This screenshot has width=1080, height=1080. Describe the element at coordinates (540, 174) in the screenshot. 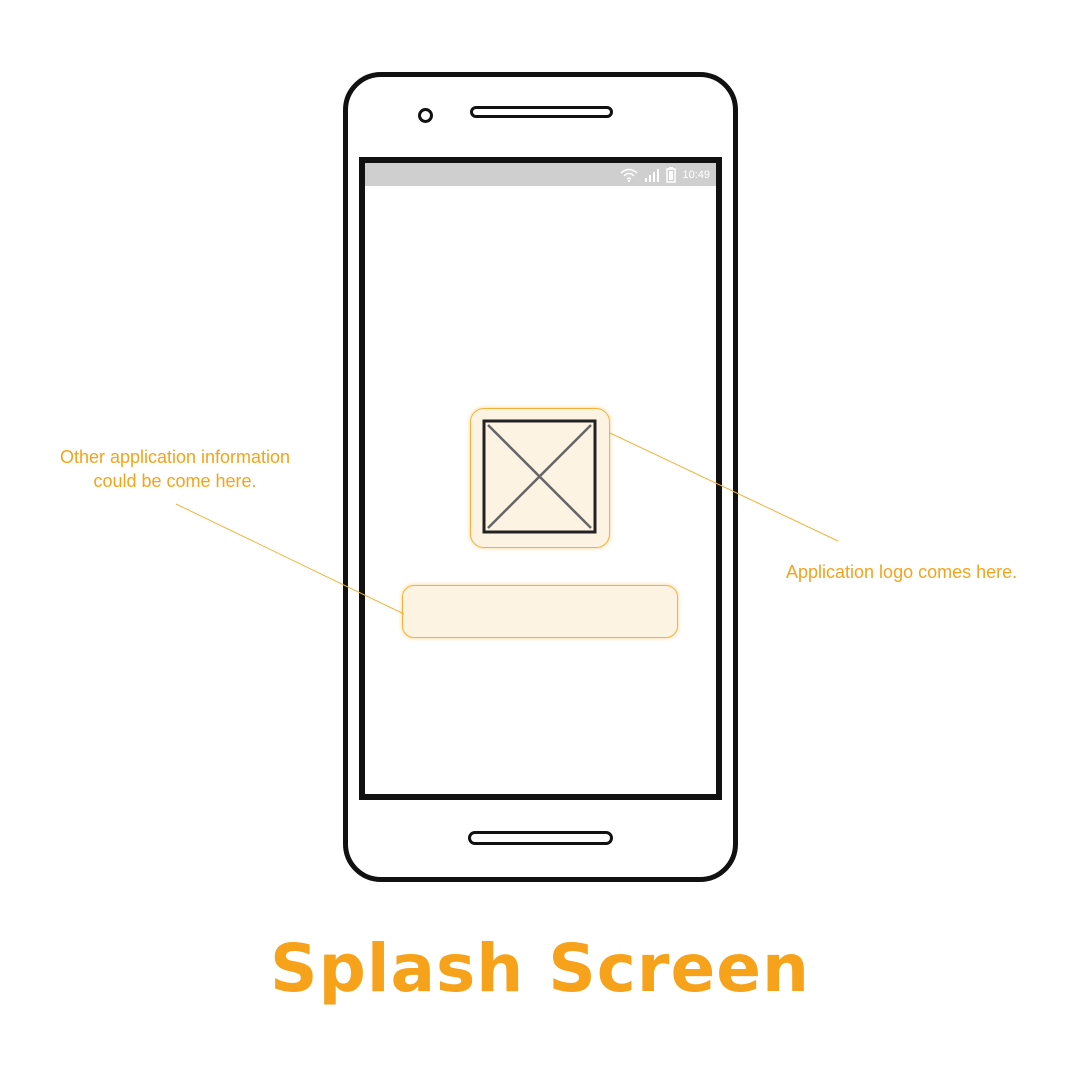

I see `status-bar: 10:49` at that location.